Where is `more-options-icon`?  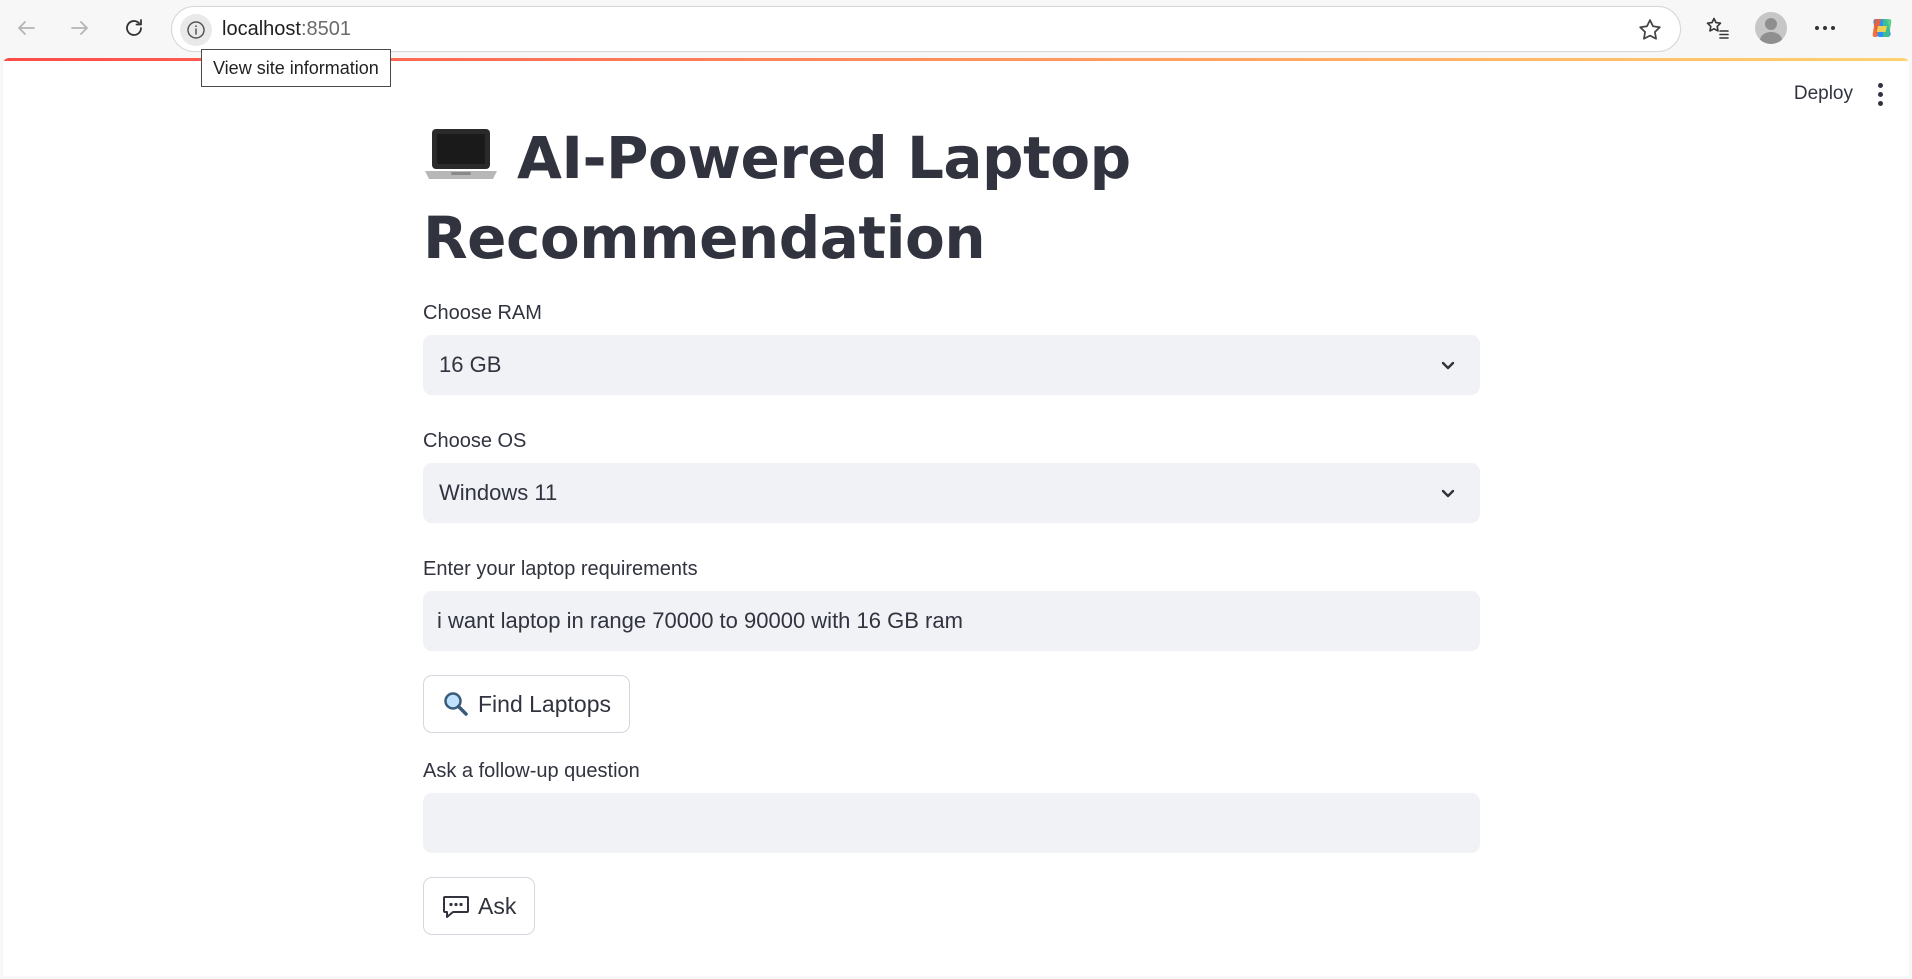 more-options-icon is located at coordinates (1825, 28).